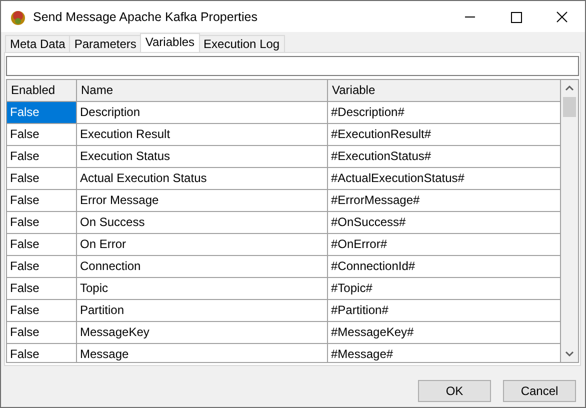 Image resolution: width=586 pixels, height=408 pixels. What do you see at coordinates (444, 245) in the screenshot?
I see `table-cell: #OnError#` at bounding box center [444, 245].